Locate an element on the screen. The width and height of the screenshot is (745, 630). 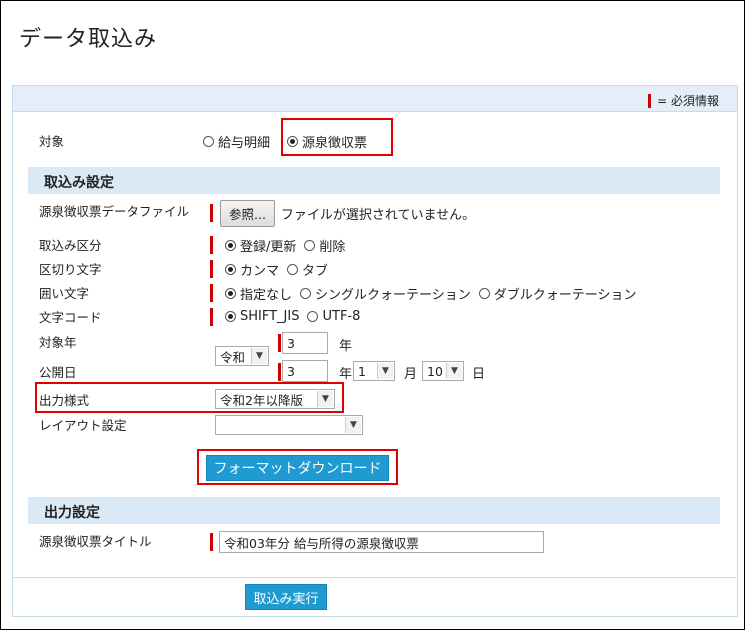
layout-label: レイアウト設定 is located at coordinates (83, 425).